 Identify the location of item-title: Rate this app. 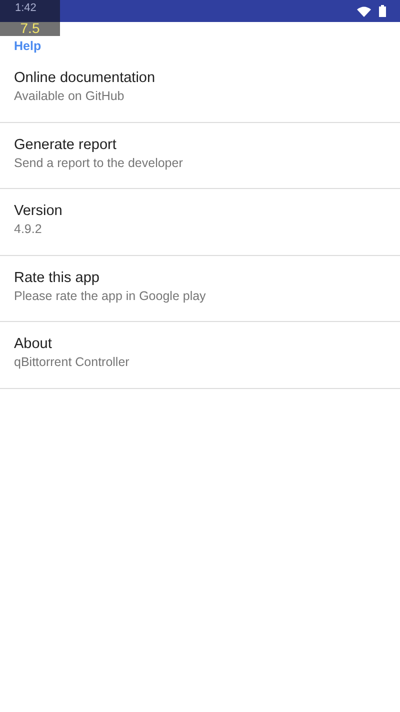
(57, 277).